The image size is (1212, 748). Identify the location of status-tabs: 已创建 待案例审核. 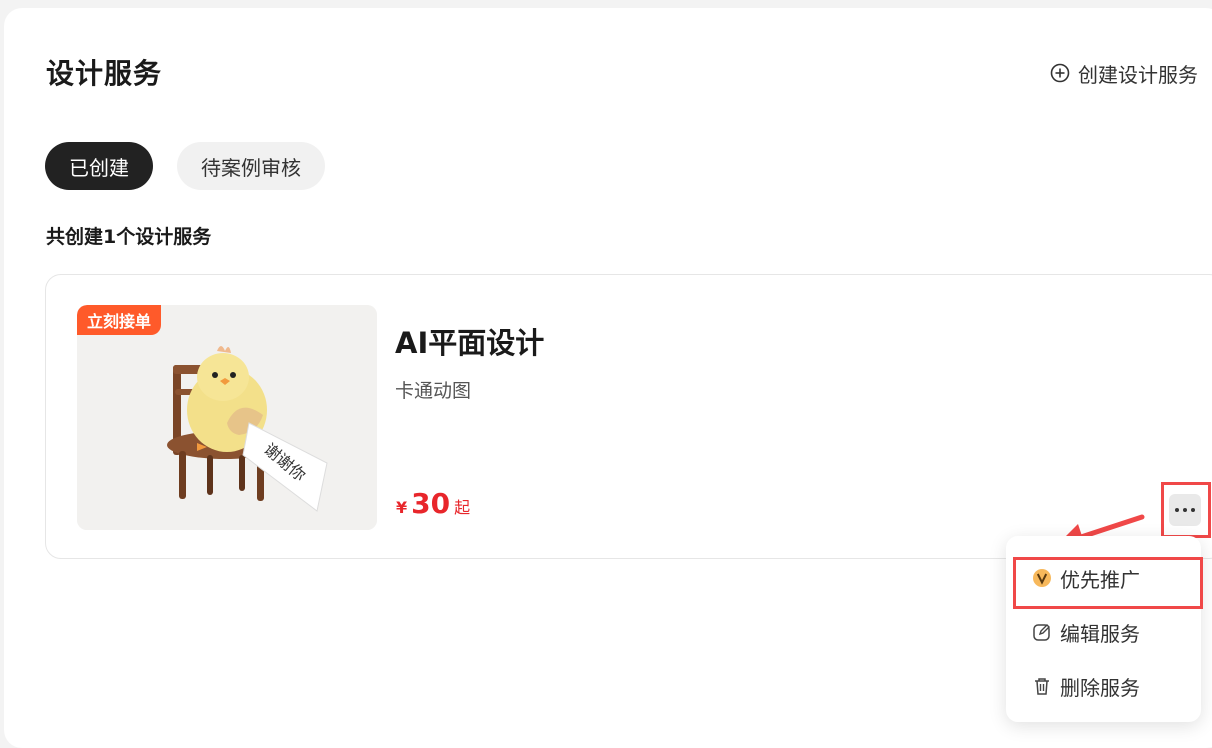
(185, 166).